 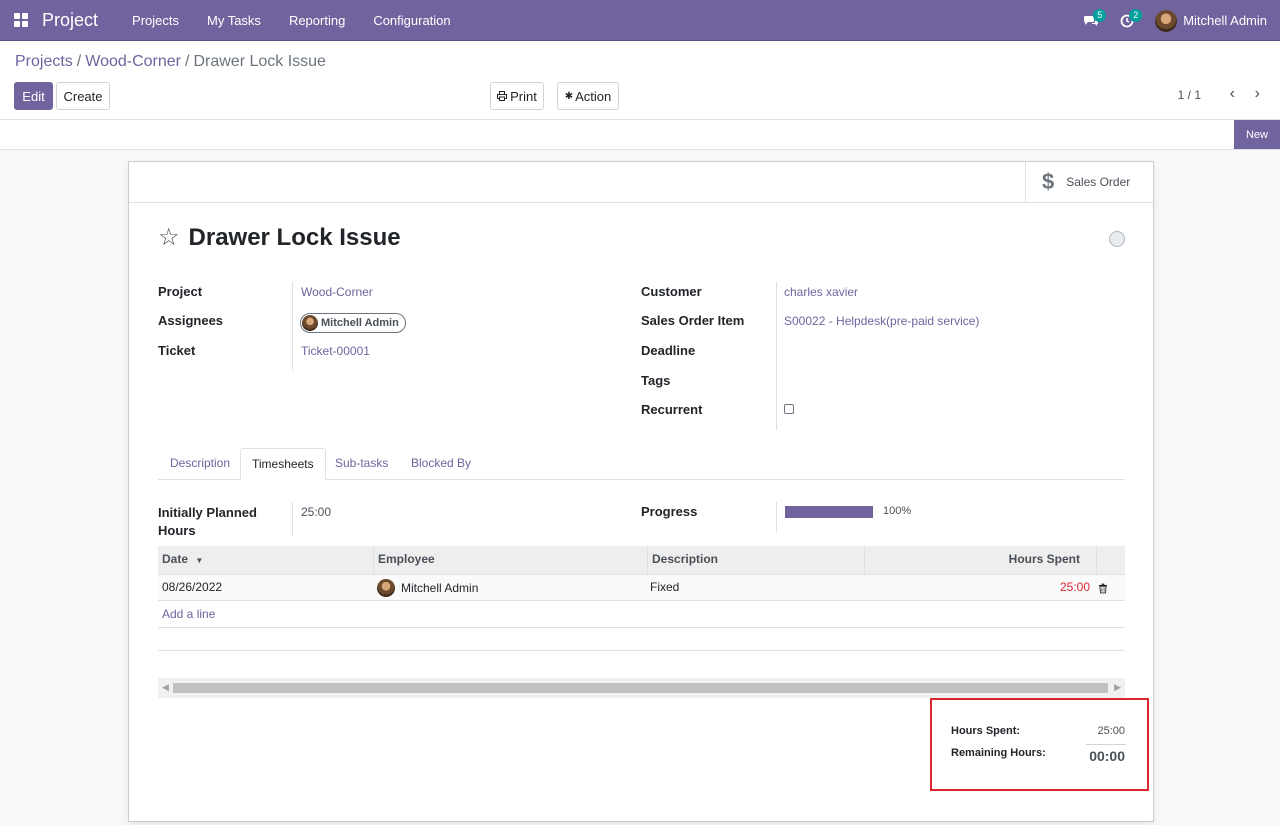 I want to click on title-row: ☆ Drawer Lock Issue, so click(x=279, y=238).